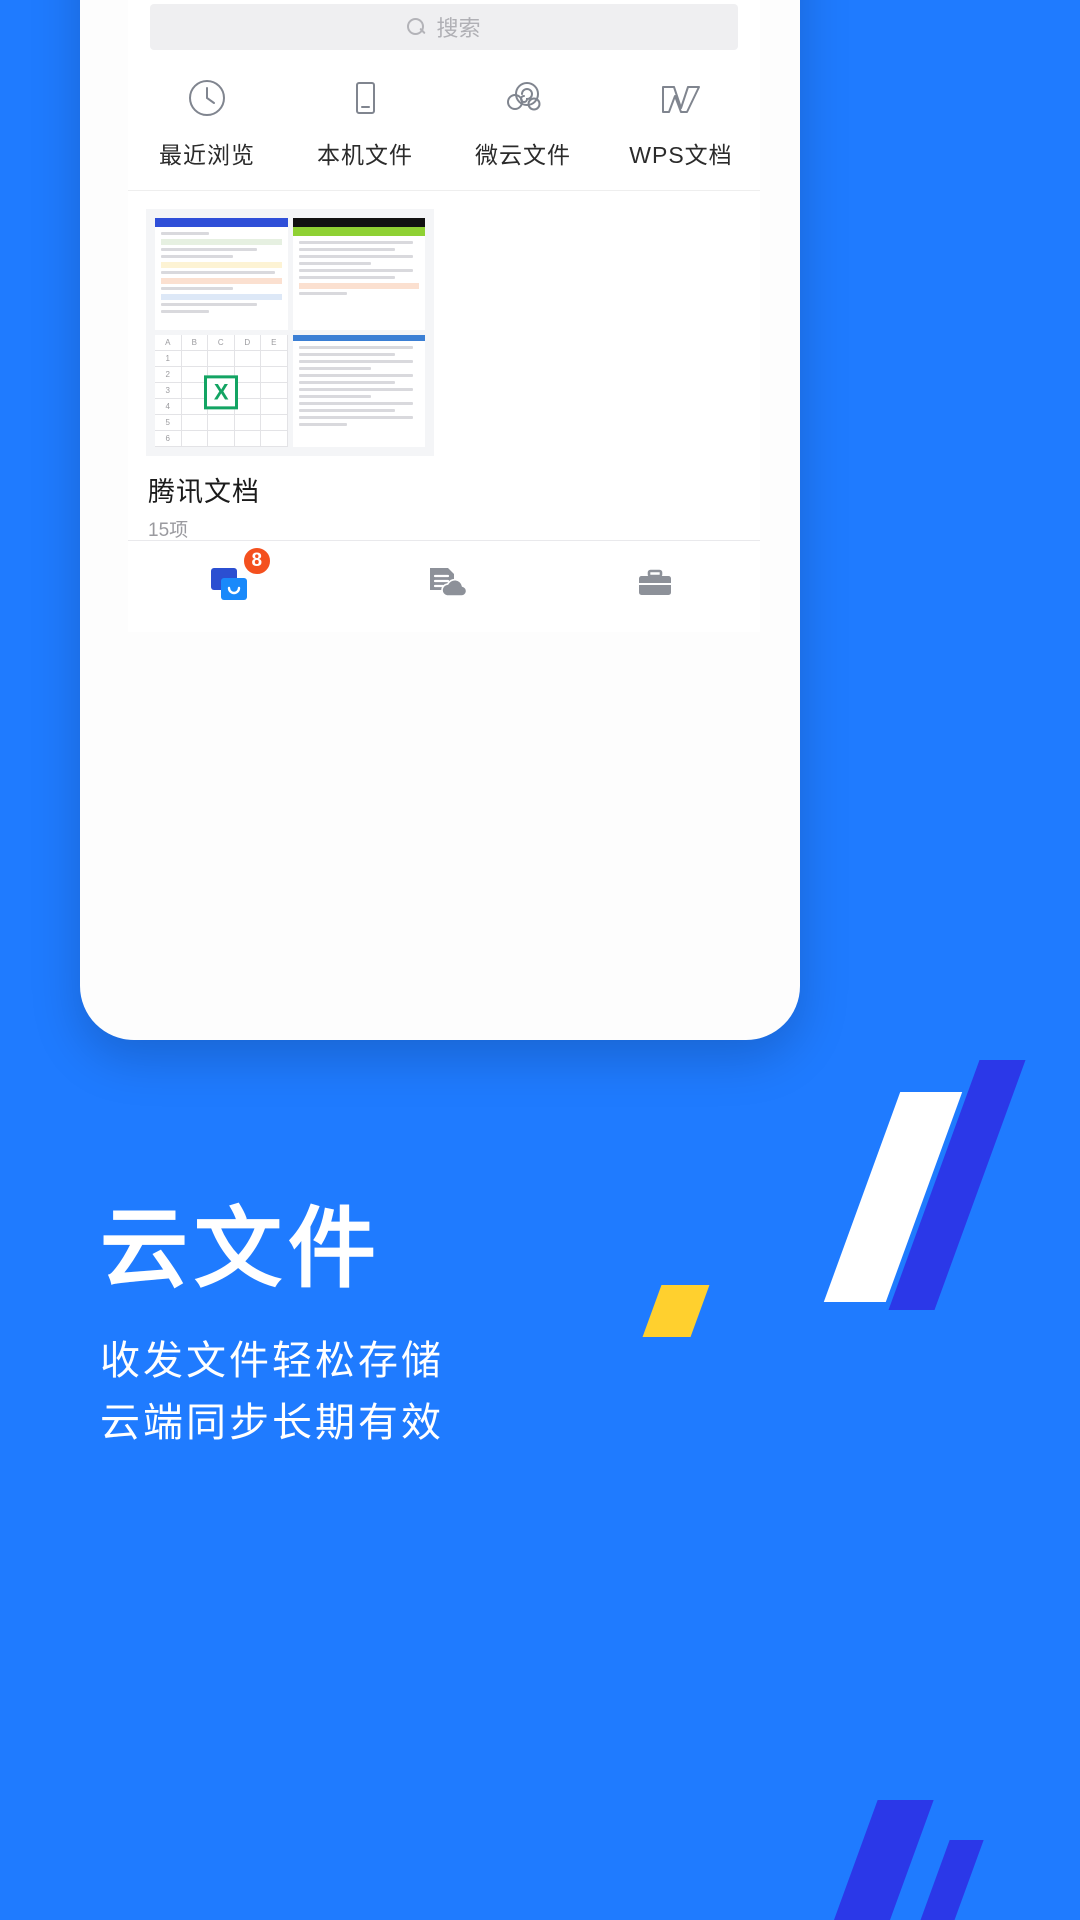 The height and width of the screenshot is (1920, 1080). What do you see at coordinates (676, 1311) in the screenshot?
I see `decor-slash-yellow` at bounding box center [676, 1311].